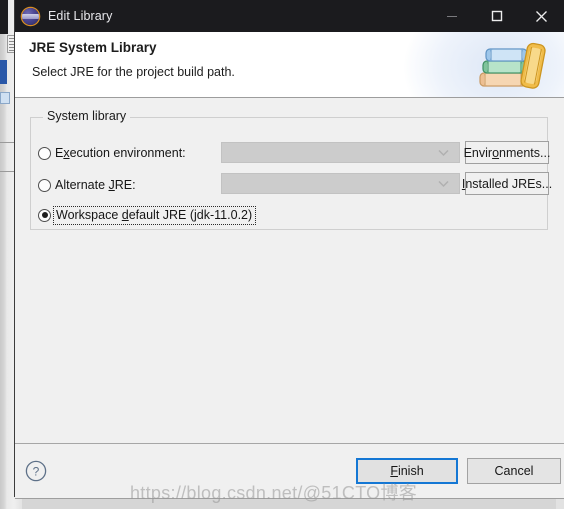 Image resolution: width=564 pixels, height=509 pixels. What do you see at coordinates (289, 498) in the screenshot?
I see `dialog-bottom-edge` at bounding box center [289, 498].